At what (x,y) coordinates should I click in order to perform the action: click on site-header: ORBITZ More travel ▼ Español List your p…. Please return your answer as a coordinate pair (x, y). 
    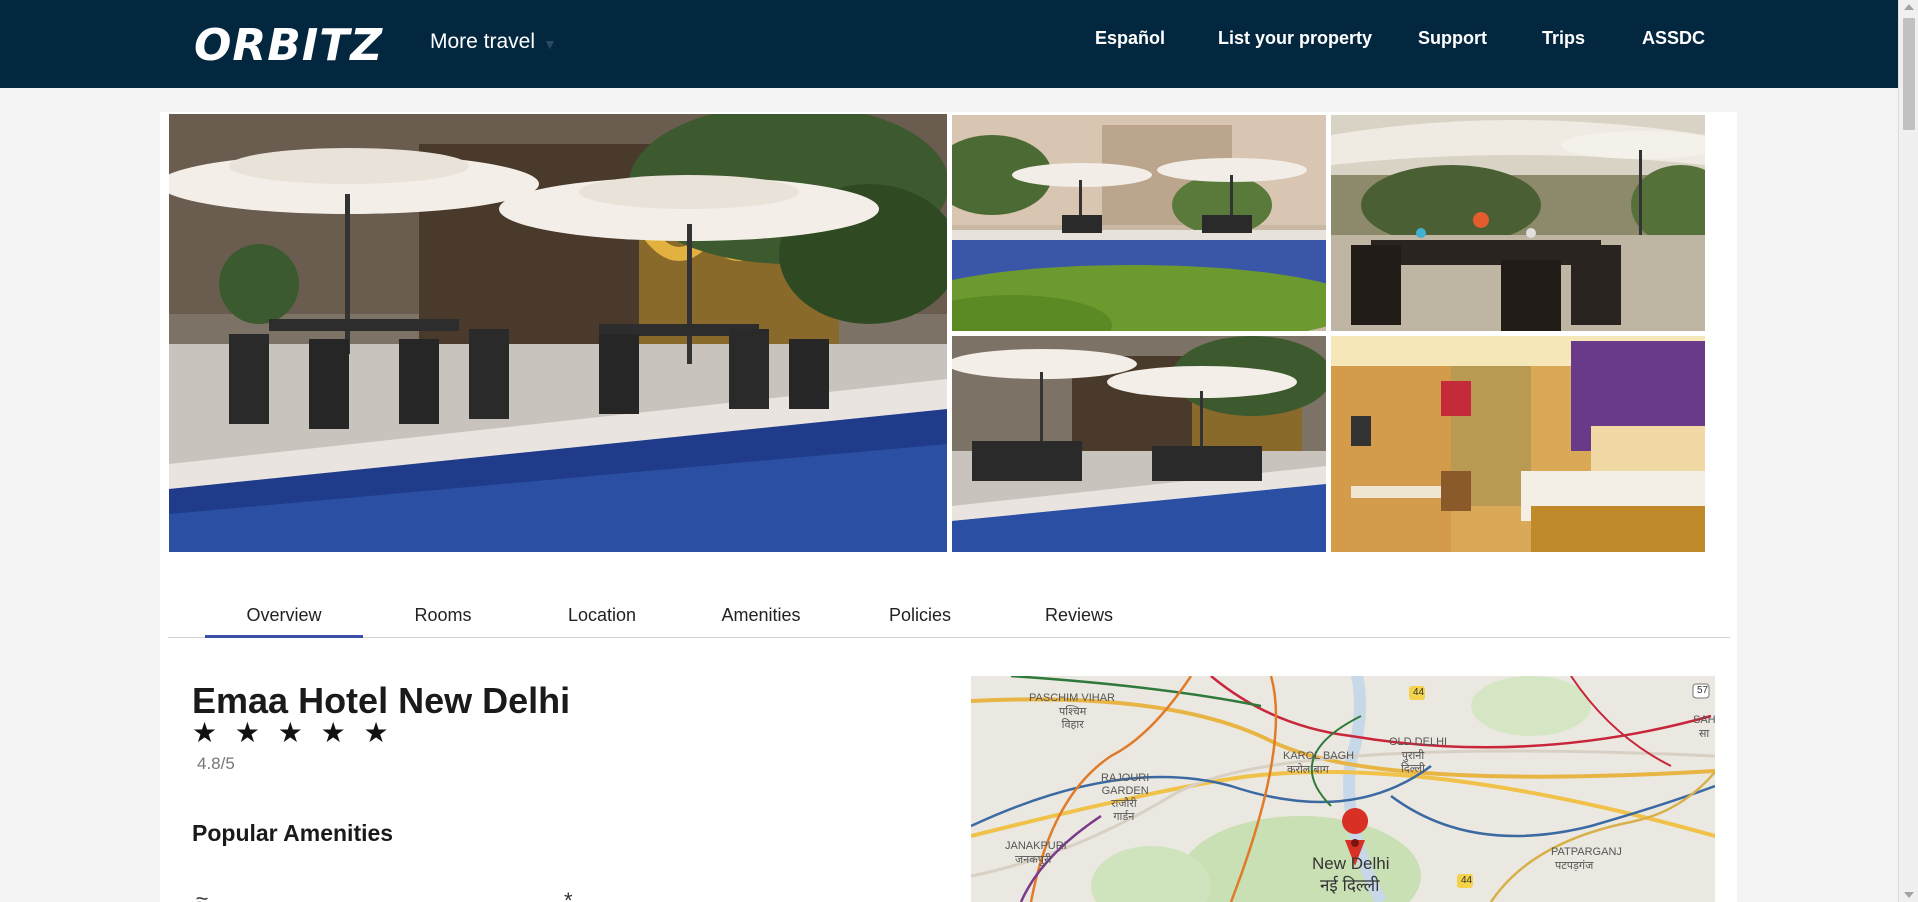
    Looking at the image, I should click on (949, 44).